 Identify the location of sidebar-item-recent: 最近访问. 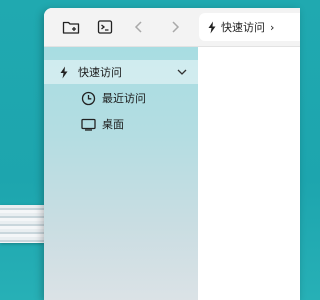
(121, 98).